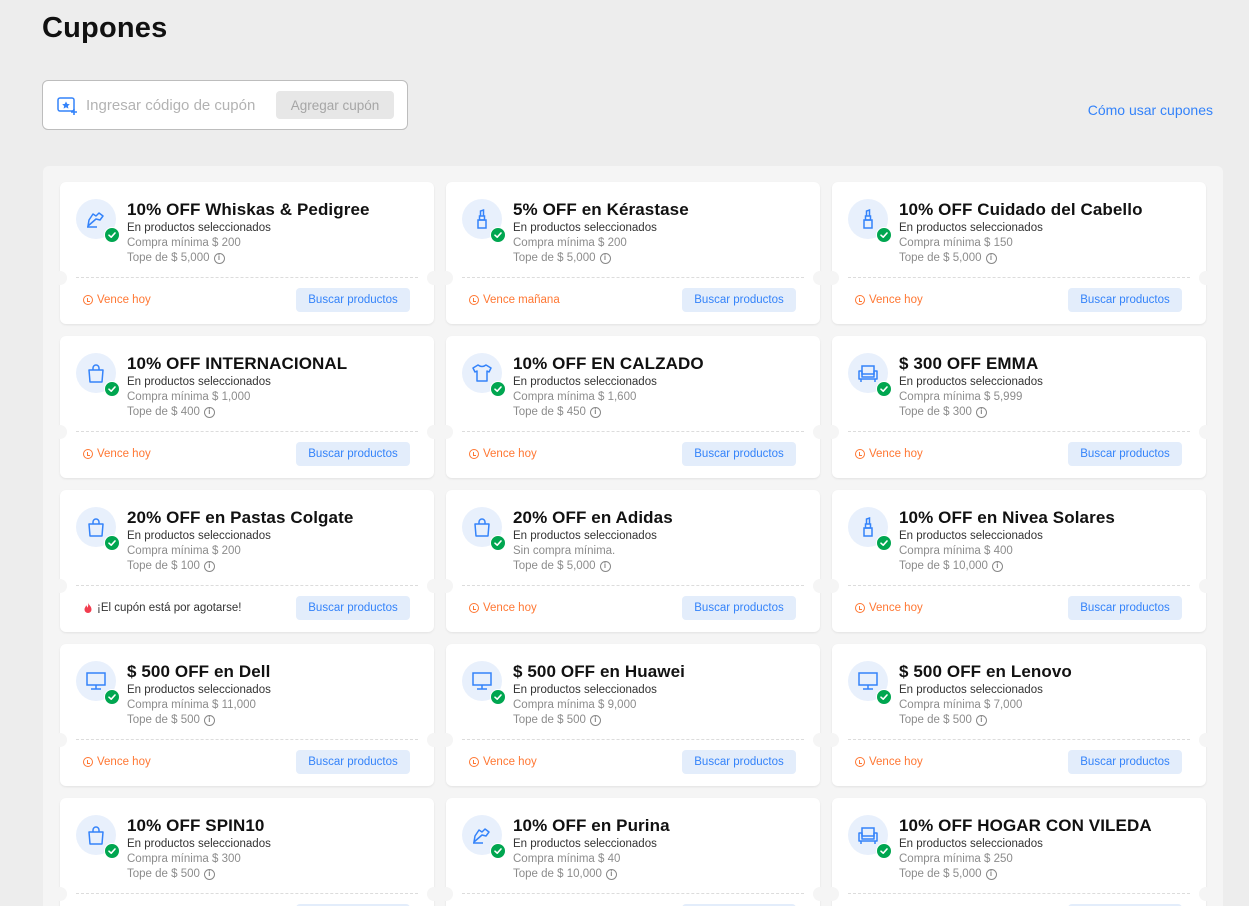 The width and height of the screenshot is (1249, 906). Describe the element at coordinates (1021, 209) in the screenshot. I see `coupon-title: 10% OFF Cuidado del Cabello` at that location.